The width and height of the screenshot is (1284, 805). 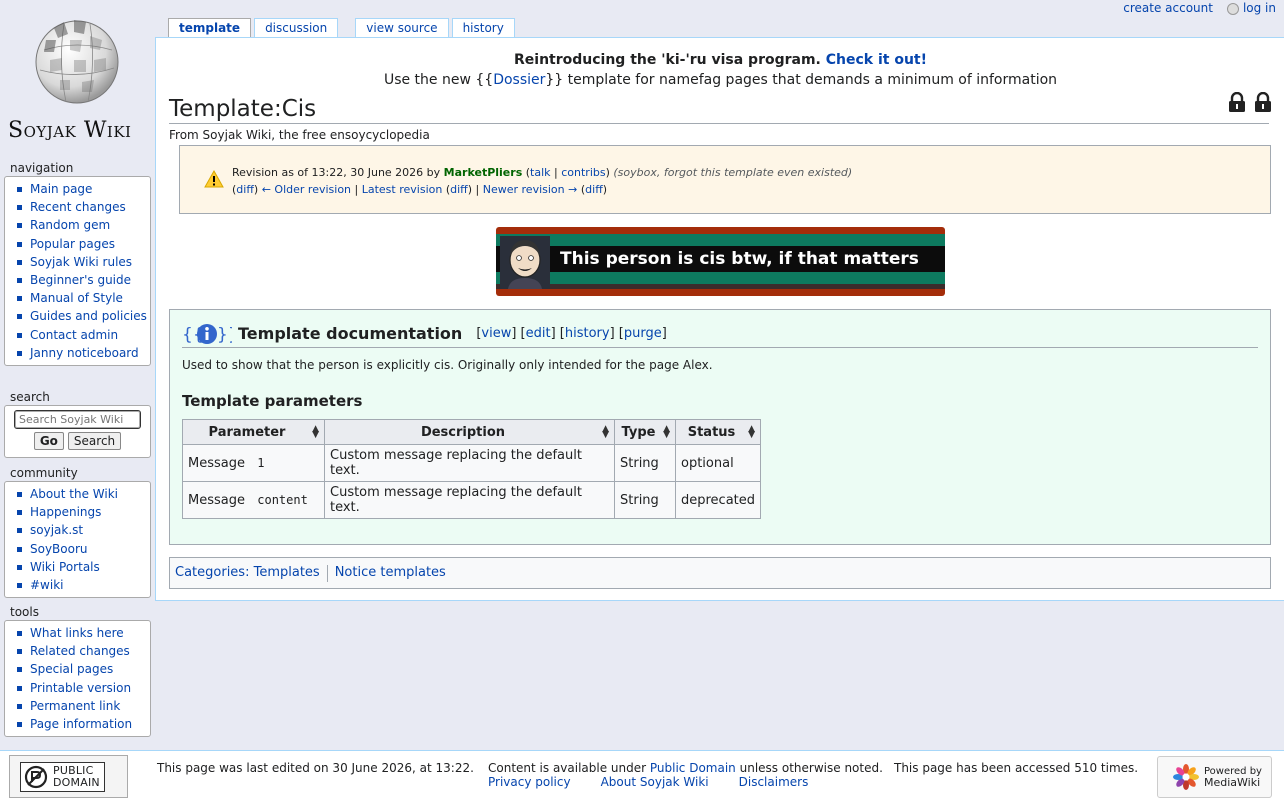 I want to click on revision-user-link: MarketPliers, so click(x=483, y=172).